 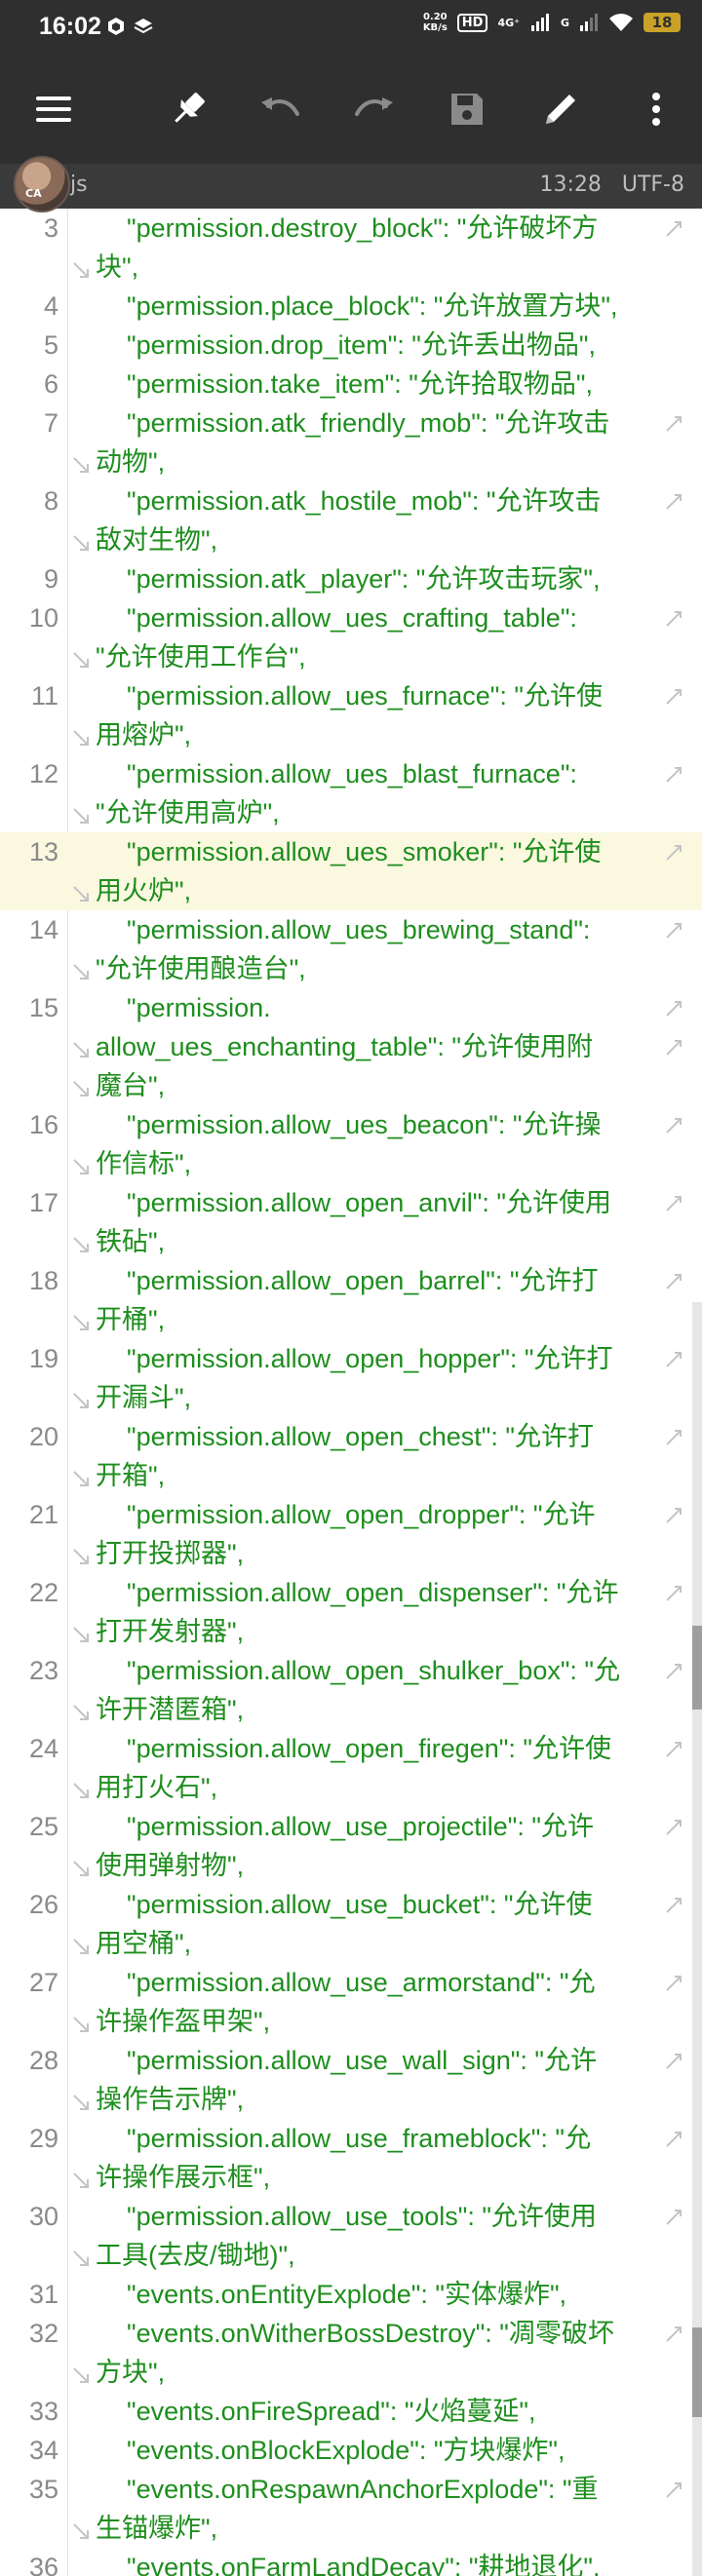 What do you see at coordinates (144, 1163) in the screenshot?
I see `code-string: 作信标",` at bounding box center [144, 1163].